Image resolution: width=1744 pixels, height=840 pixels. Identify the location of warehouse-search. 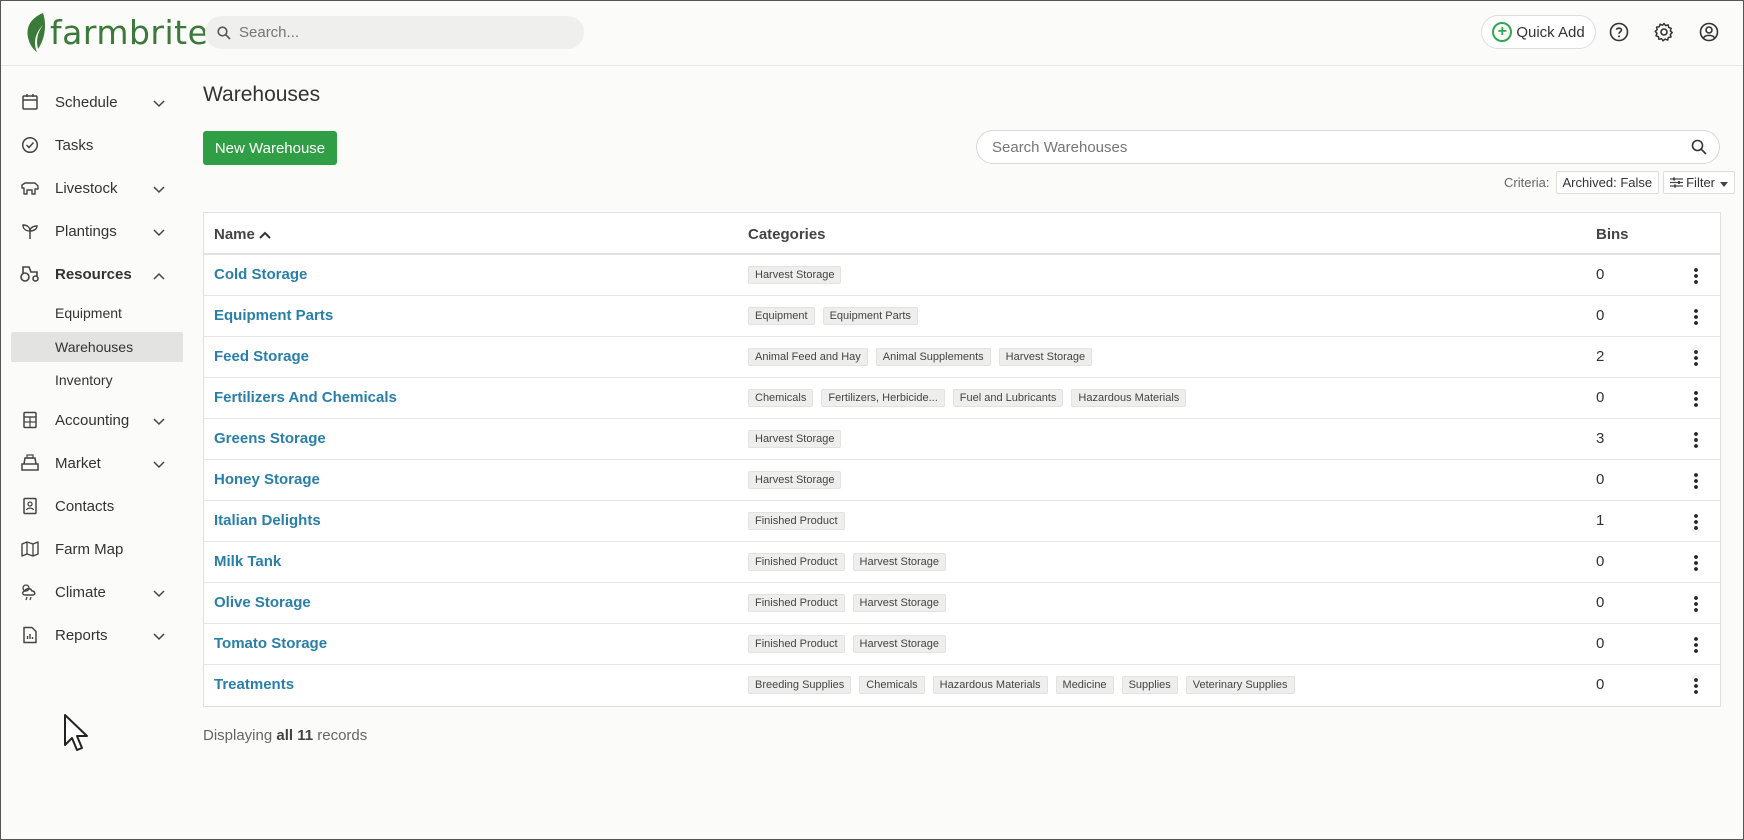
(1348, 147).